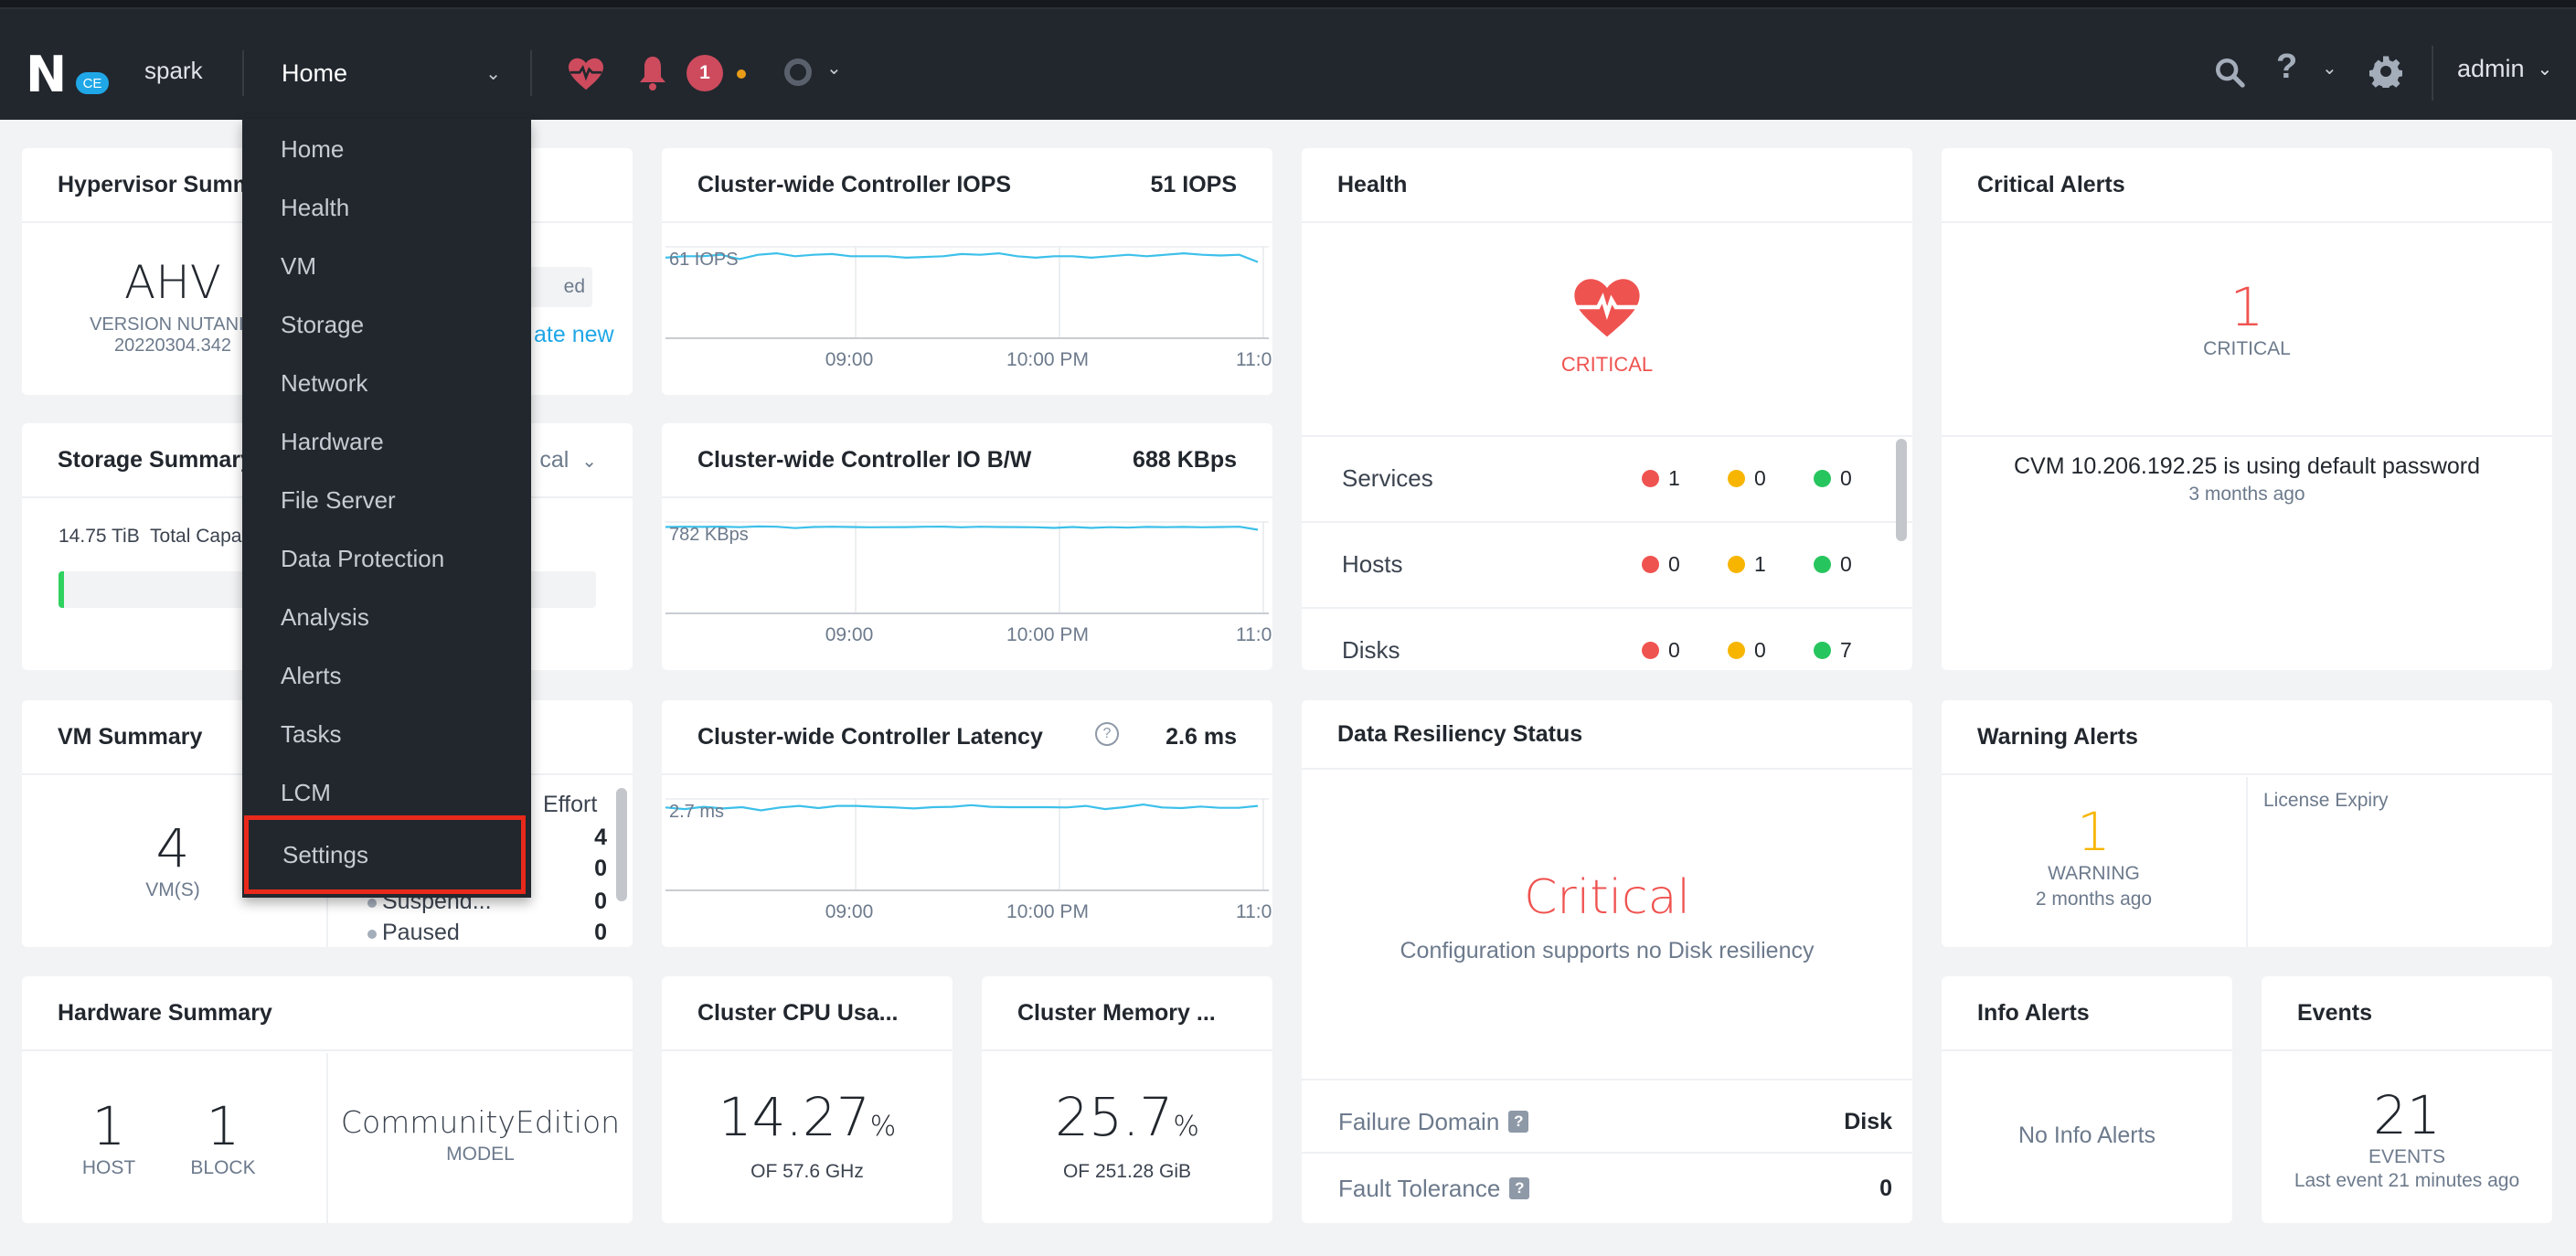 Image resolution: width=2576 pixels, height=1256 pixels. Describe the element at coordinates (1771, 650) in the screenshot. I see `warning-count: 0` at that location.